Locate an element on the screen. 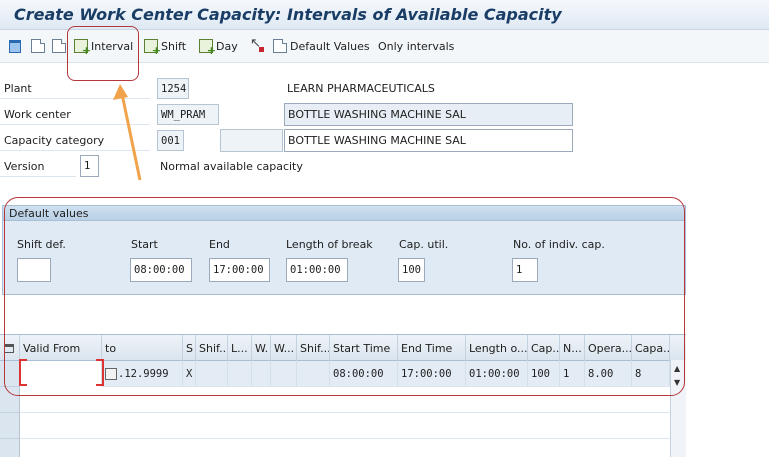 The image size is (769, 457). start-field: 08:00:00 is located at coordinates (161, 270).